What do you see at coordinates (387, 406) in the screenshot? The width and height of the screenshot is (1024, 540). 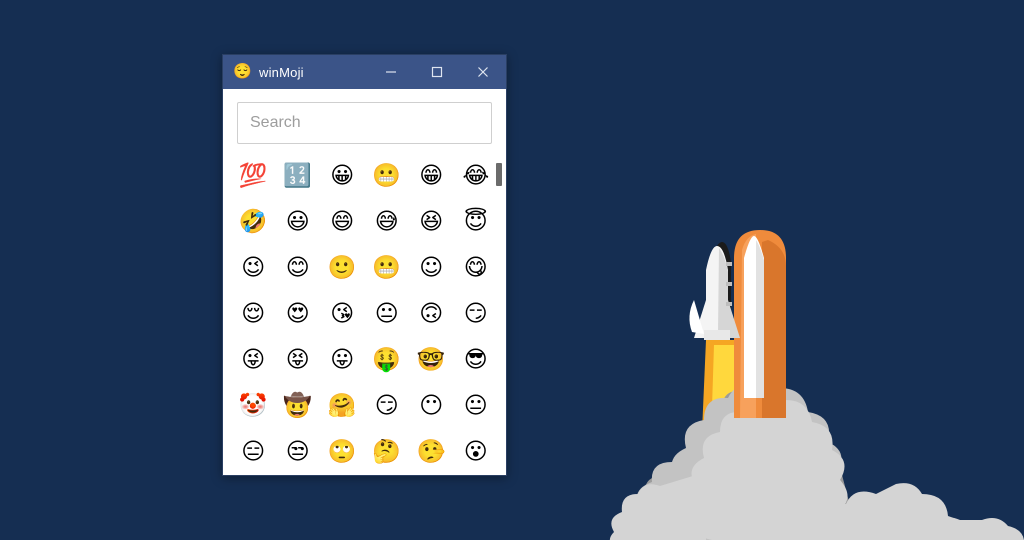 I see `emoji-smirking-face-2: 😏` at bounding box center [387, 406].